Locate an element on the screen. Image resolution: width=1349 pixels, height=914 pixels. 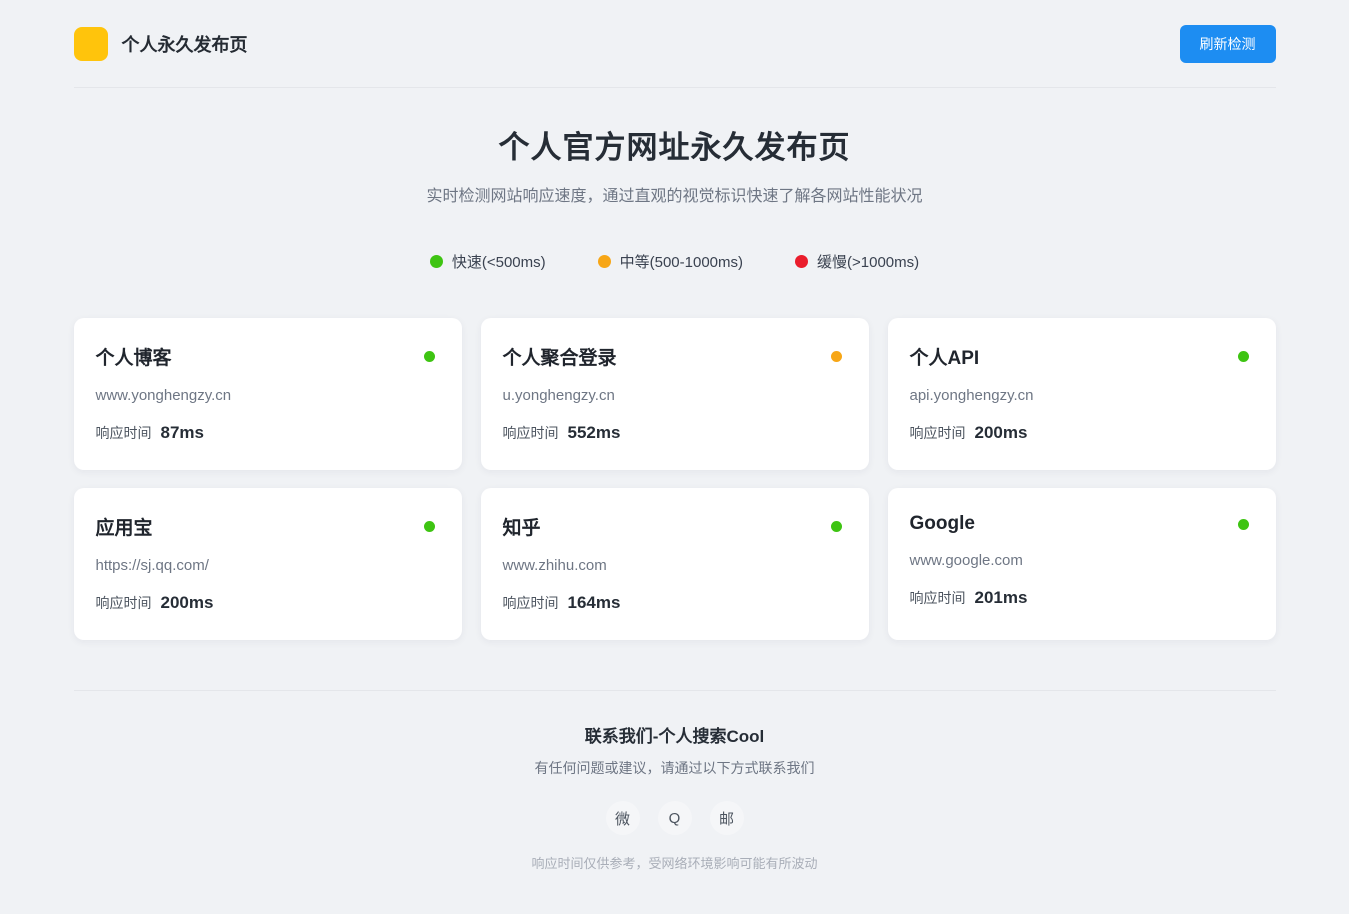
fast-dot-icon is located at coordinates (436, 261).